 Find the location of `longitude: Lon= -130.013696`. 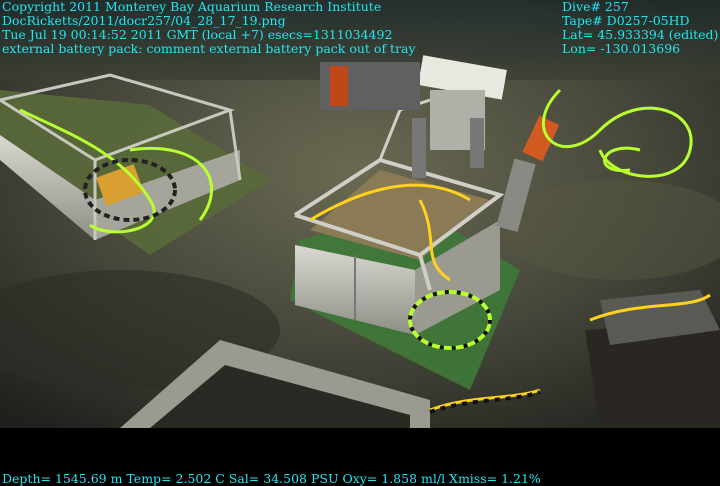

longitude: Lon= -130.013696 is located at coordinates (621, 48).